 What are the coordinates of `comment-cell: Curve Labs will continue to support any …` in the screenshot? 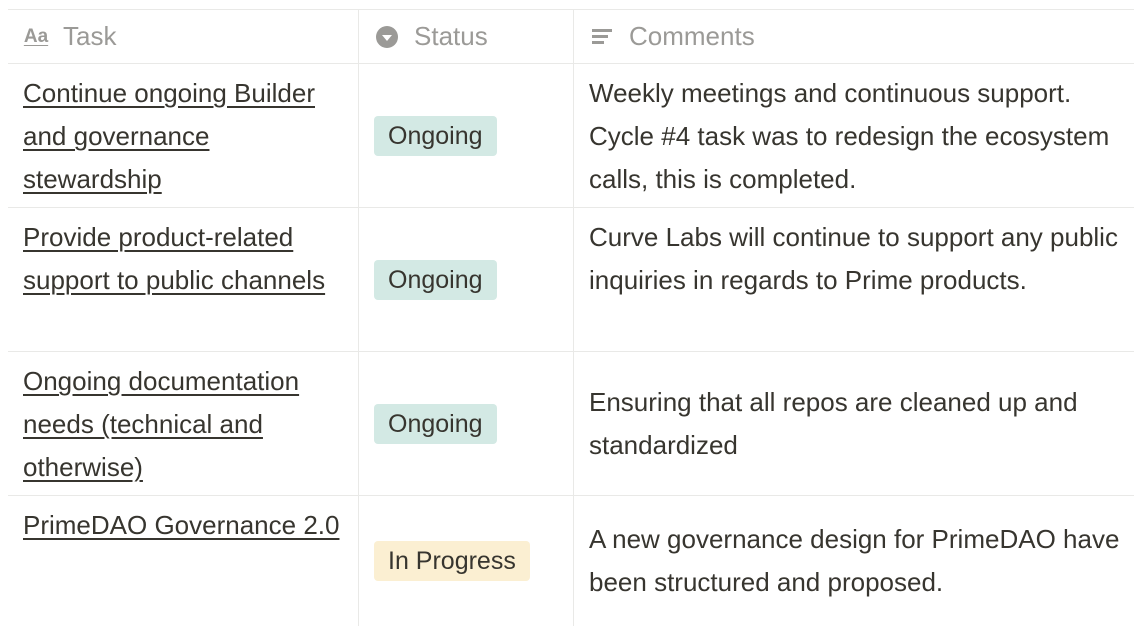 It's located at (854, 279).